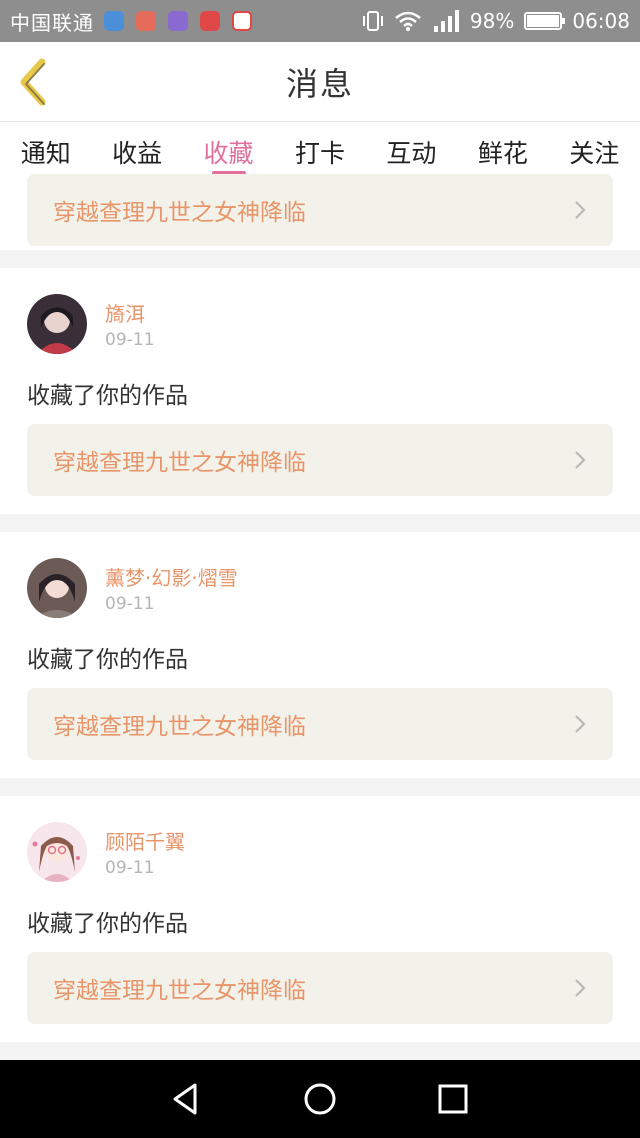 This screenshot has height=1138, width=640. I want to click on tab-label: 收藏, so click(228, 153).